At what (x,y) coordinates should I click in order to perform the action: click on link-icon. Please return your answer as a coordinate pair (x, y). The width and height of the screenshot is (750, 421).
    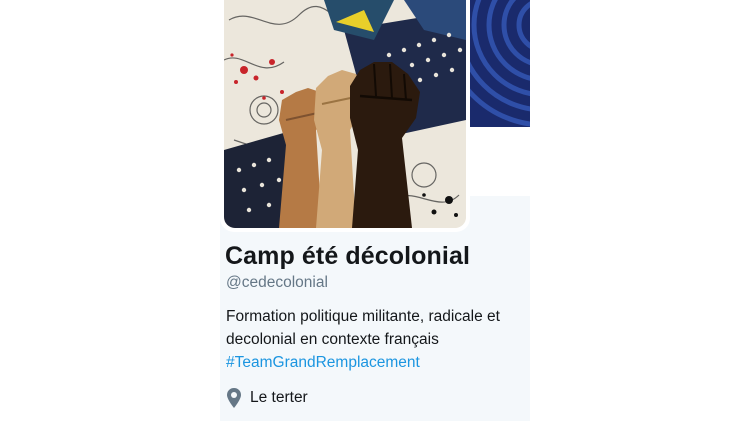
    Looking at the image, I should click on (235, 419).